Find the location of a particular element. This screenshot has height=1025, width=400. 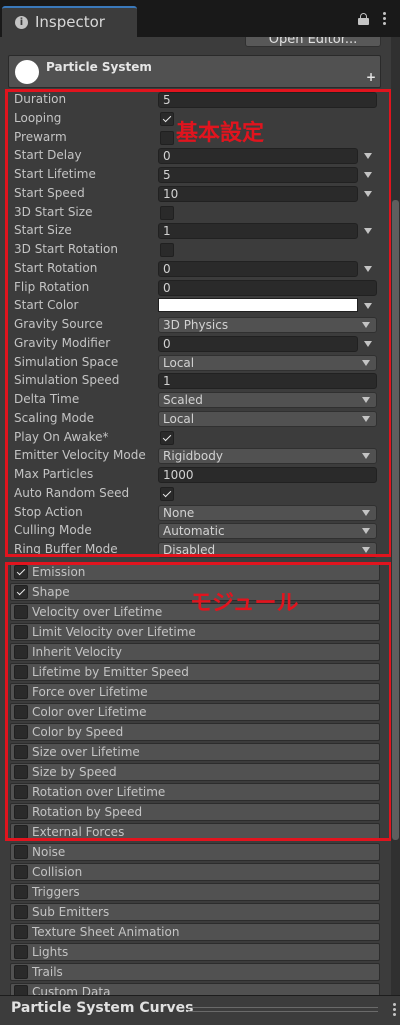

component-header: Particle System + is located at coordinates (194, 71).